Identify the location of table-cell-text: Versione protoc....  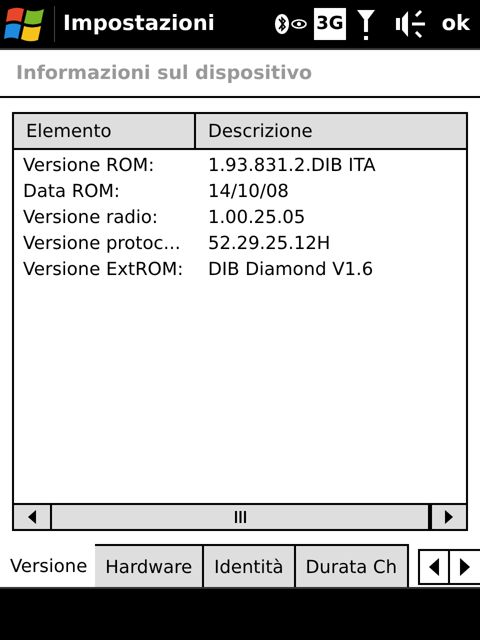
(102, 244).